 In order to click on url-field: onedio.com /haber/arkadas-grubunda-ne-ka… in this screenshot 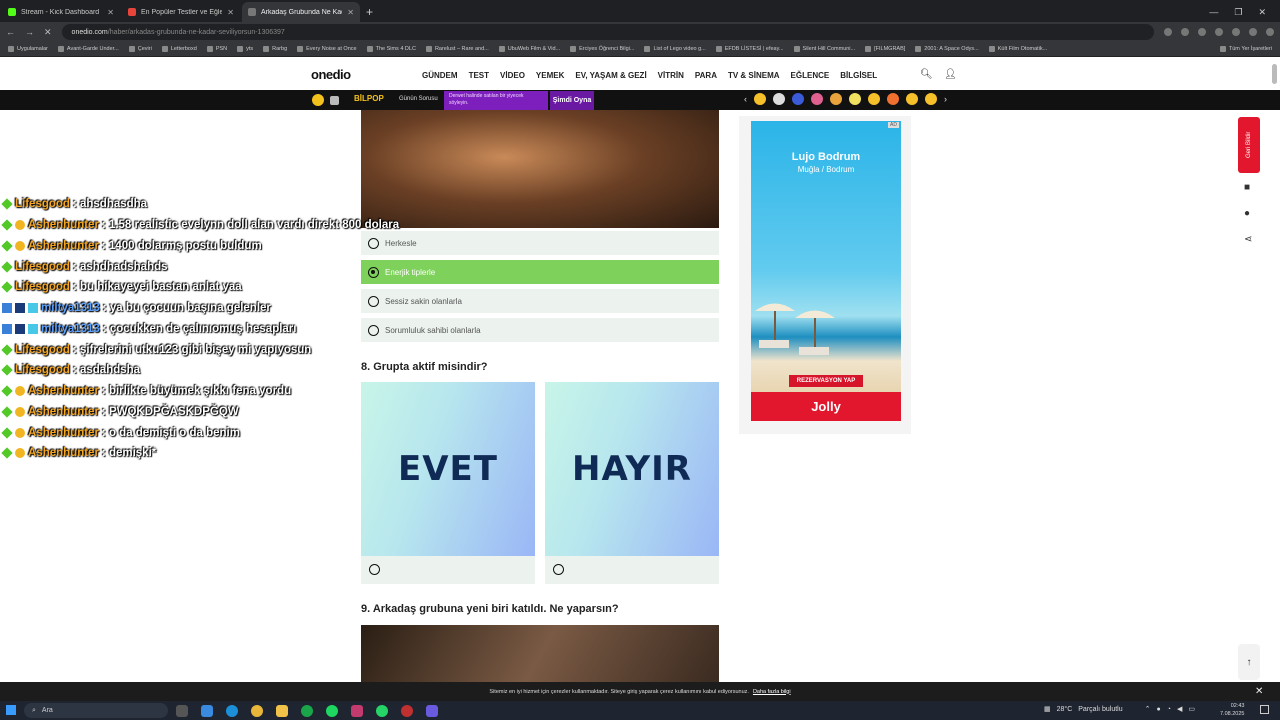, I will do `click(607, 32)`.